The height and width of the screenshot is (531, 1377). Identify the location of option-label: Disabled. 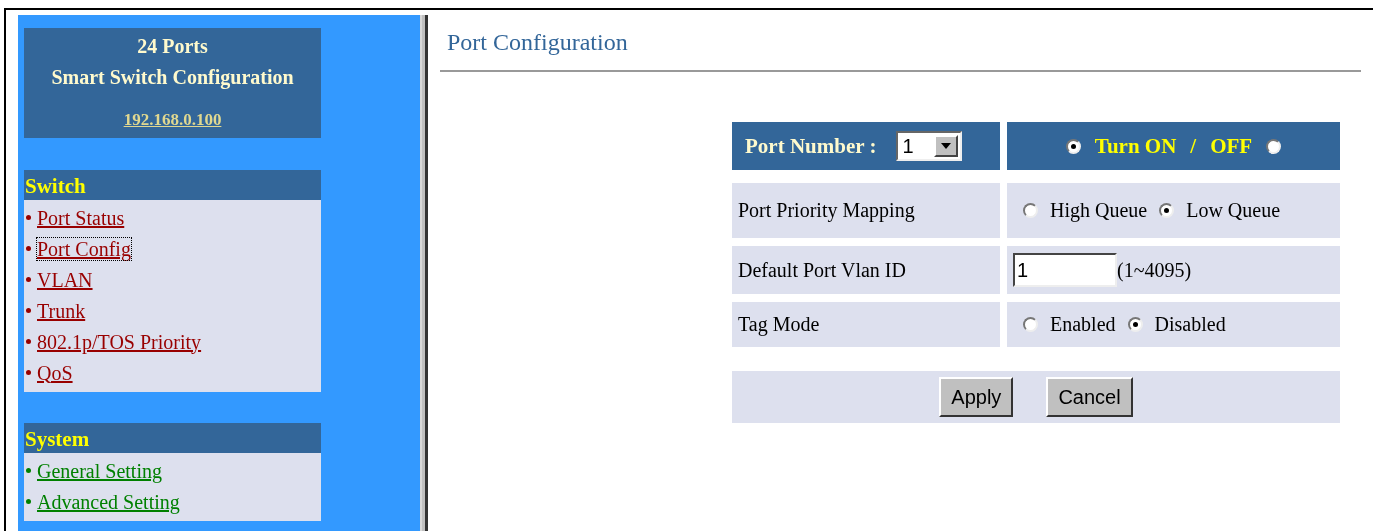
(1190, 324).